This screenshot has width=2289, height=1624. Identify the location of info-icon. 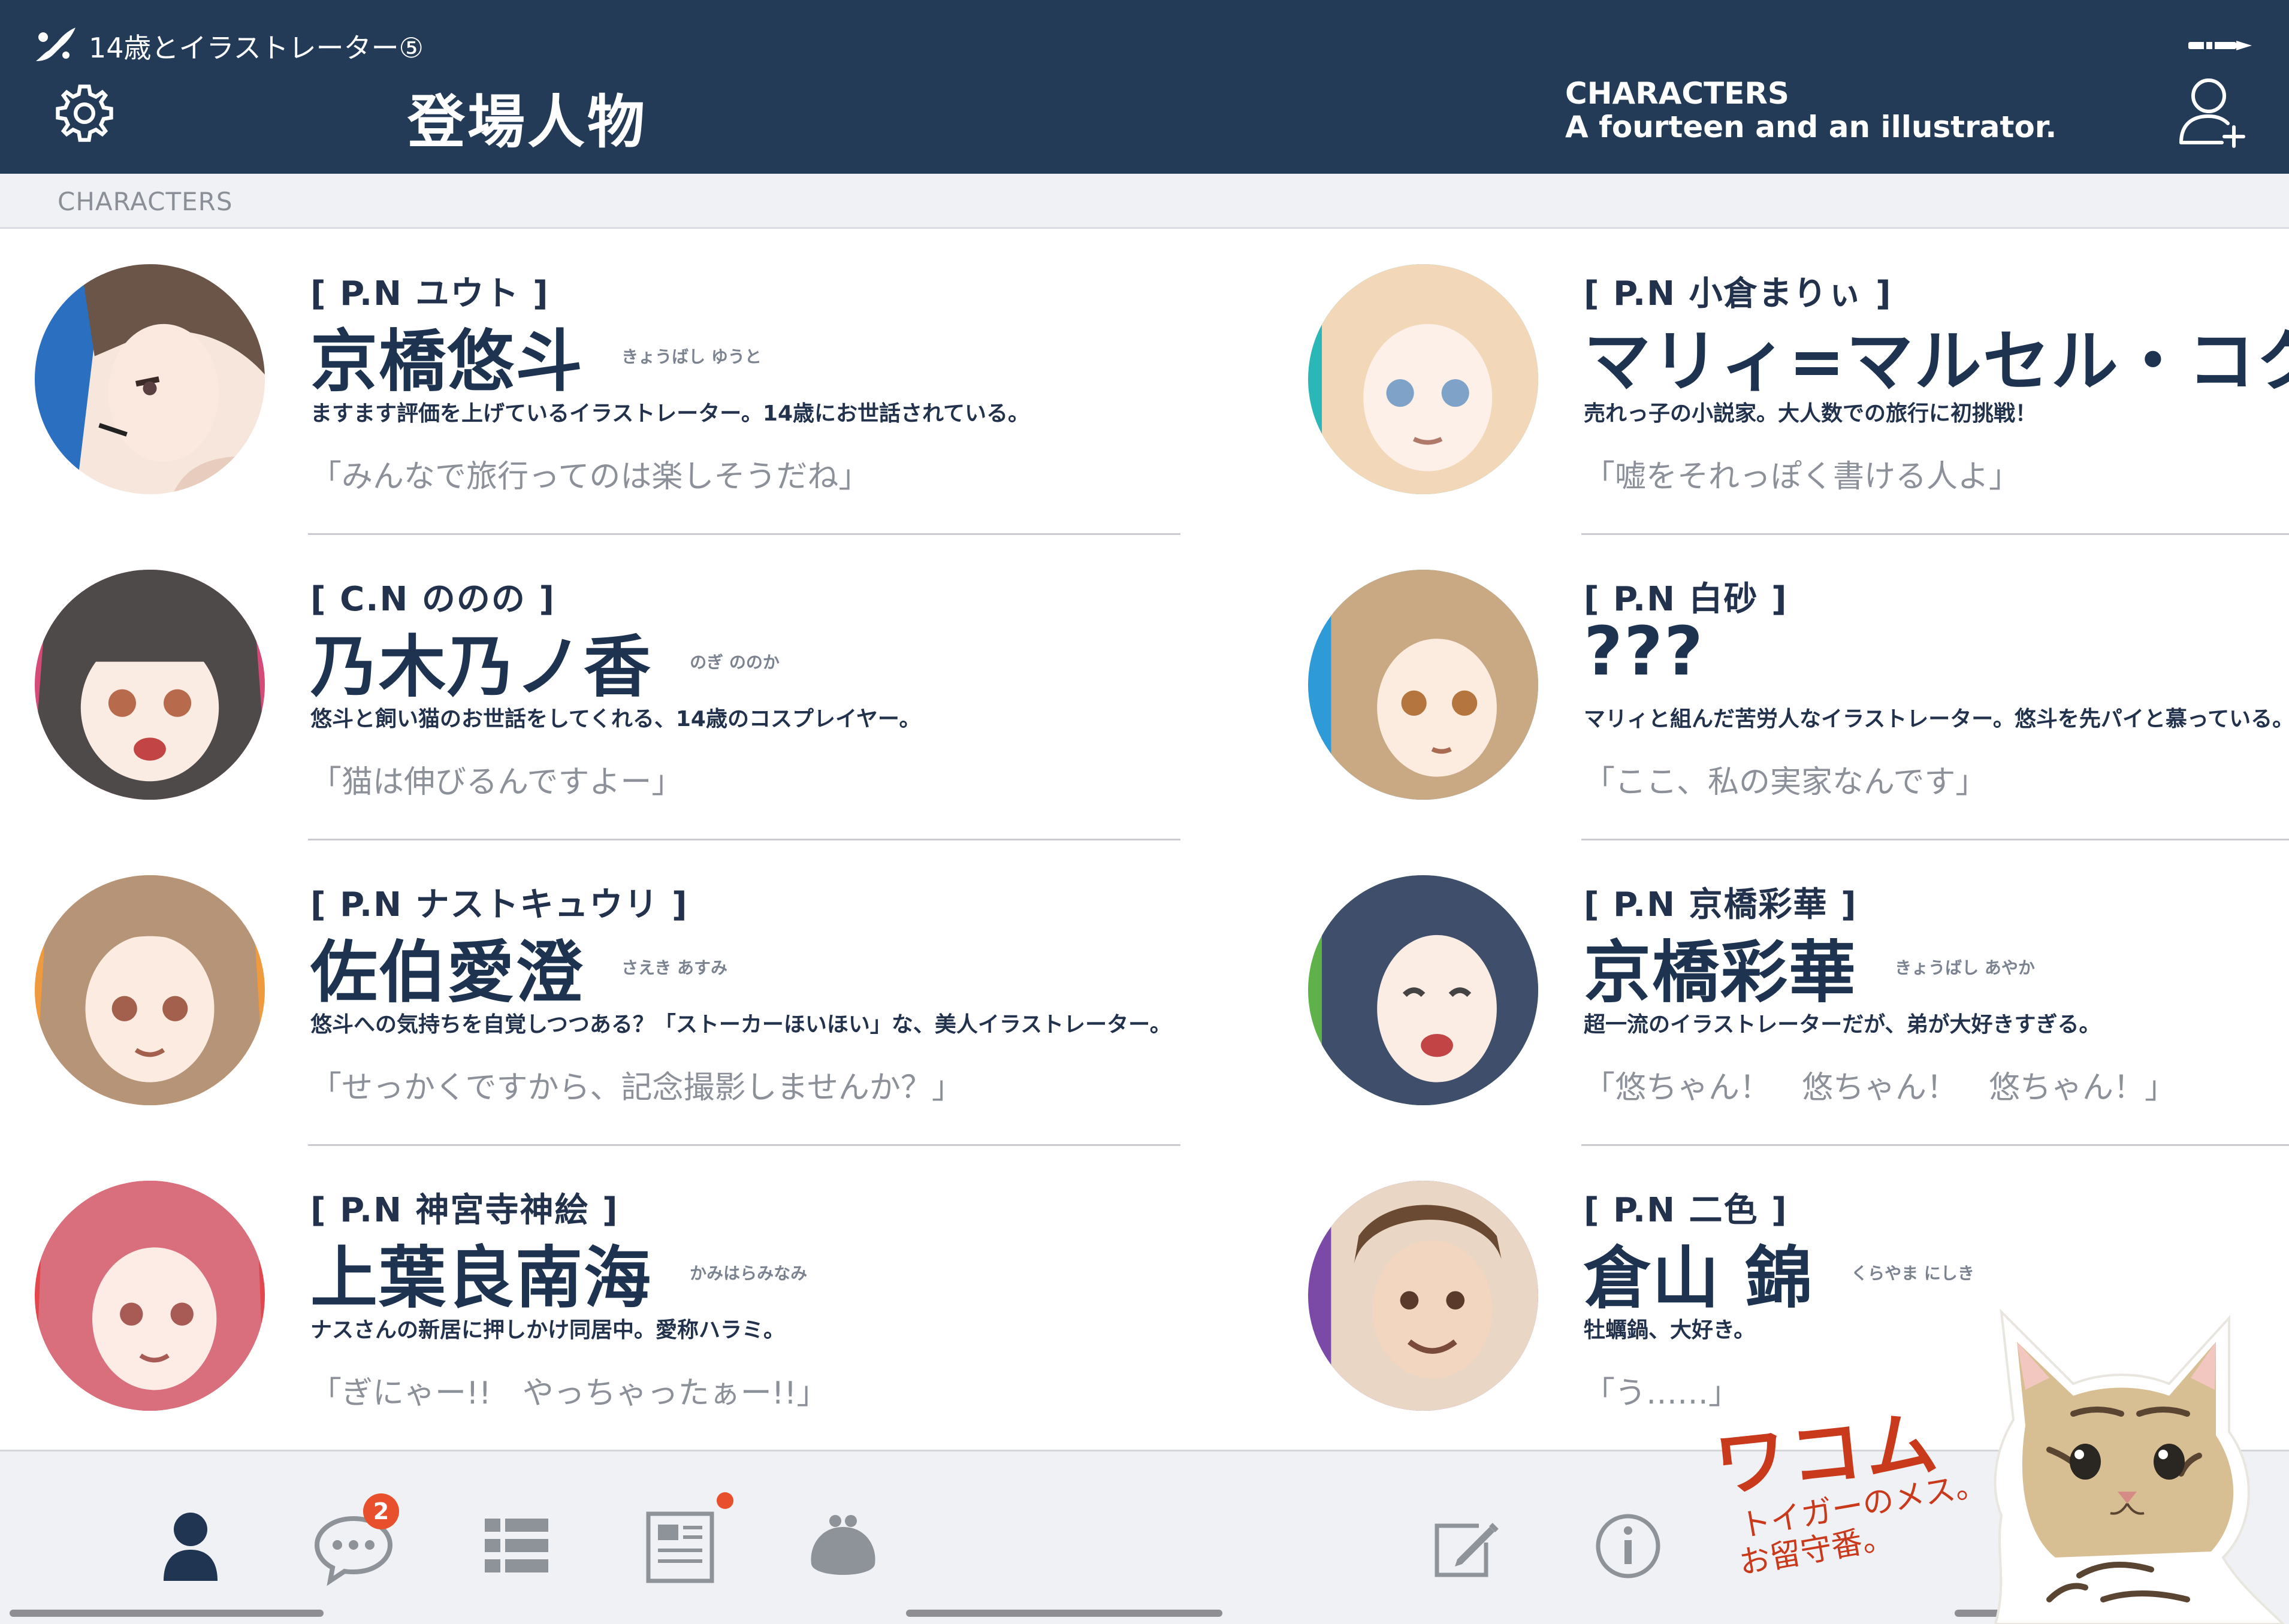
(1628, 1546).